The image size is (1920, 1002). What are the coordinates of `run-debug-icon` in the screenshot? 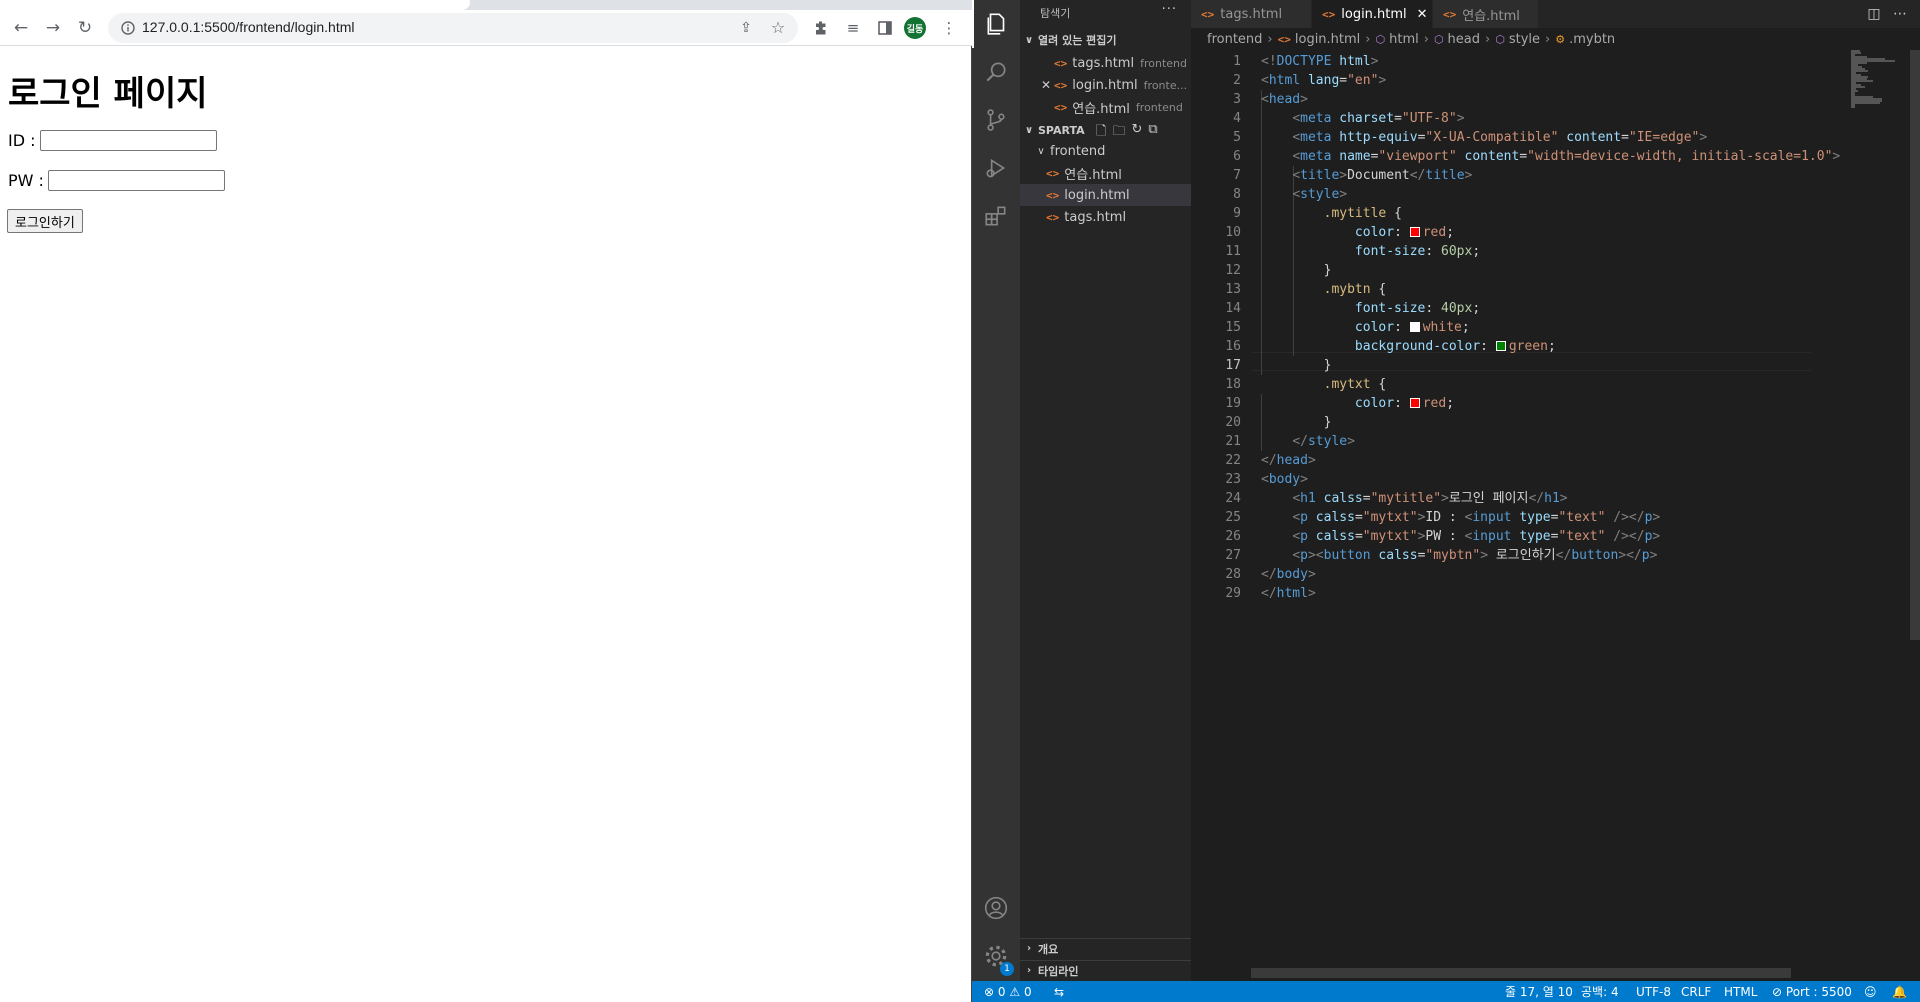 It's located at (996, 168).